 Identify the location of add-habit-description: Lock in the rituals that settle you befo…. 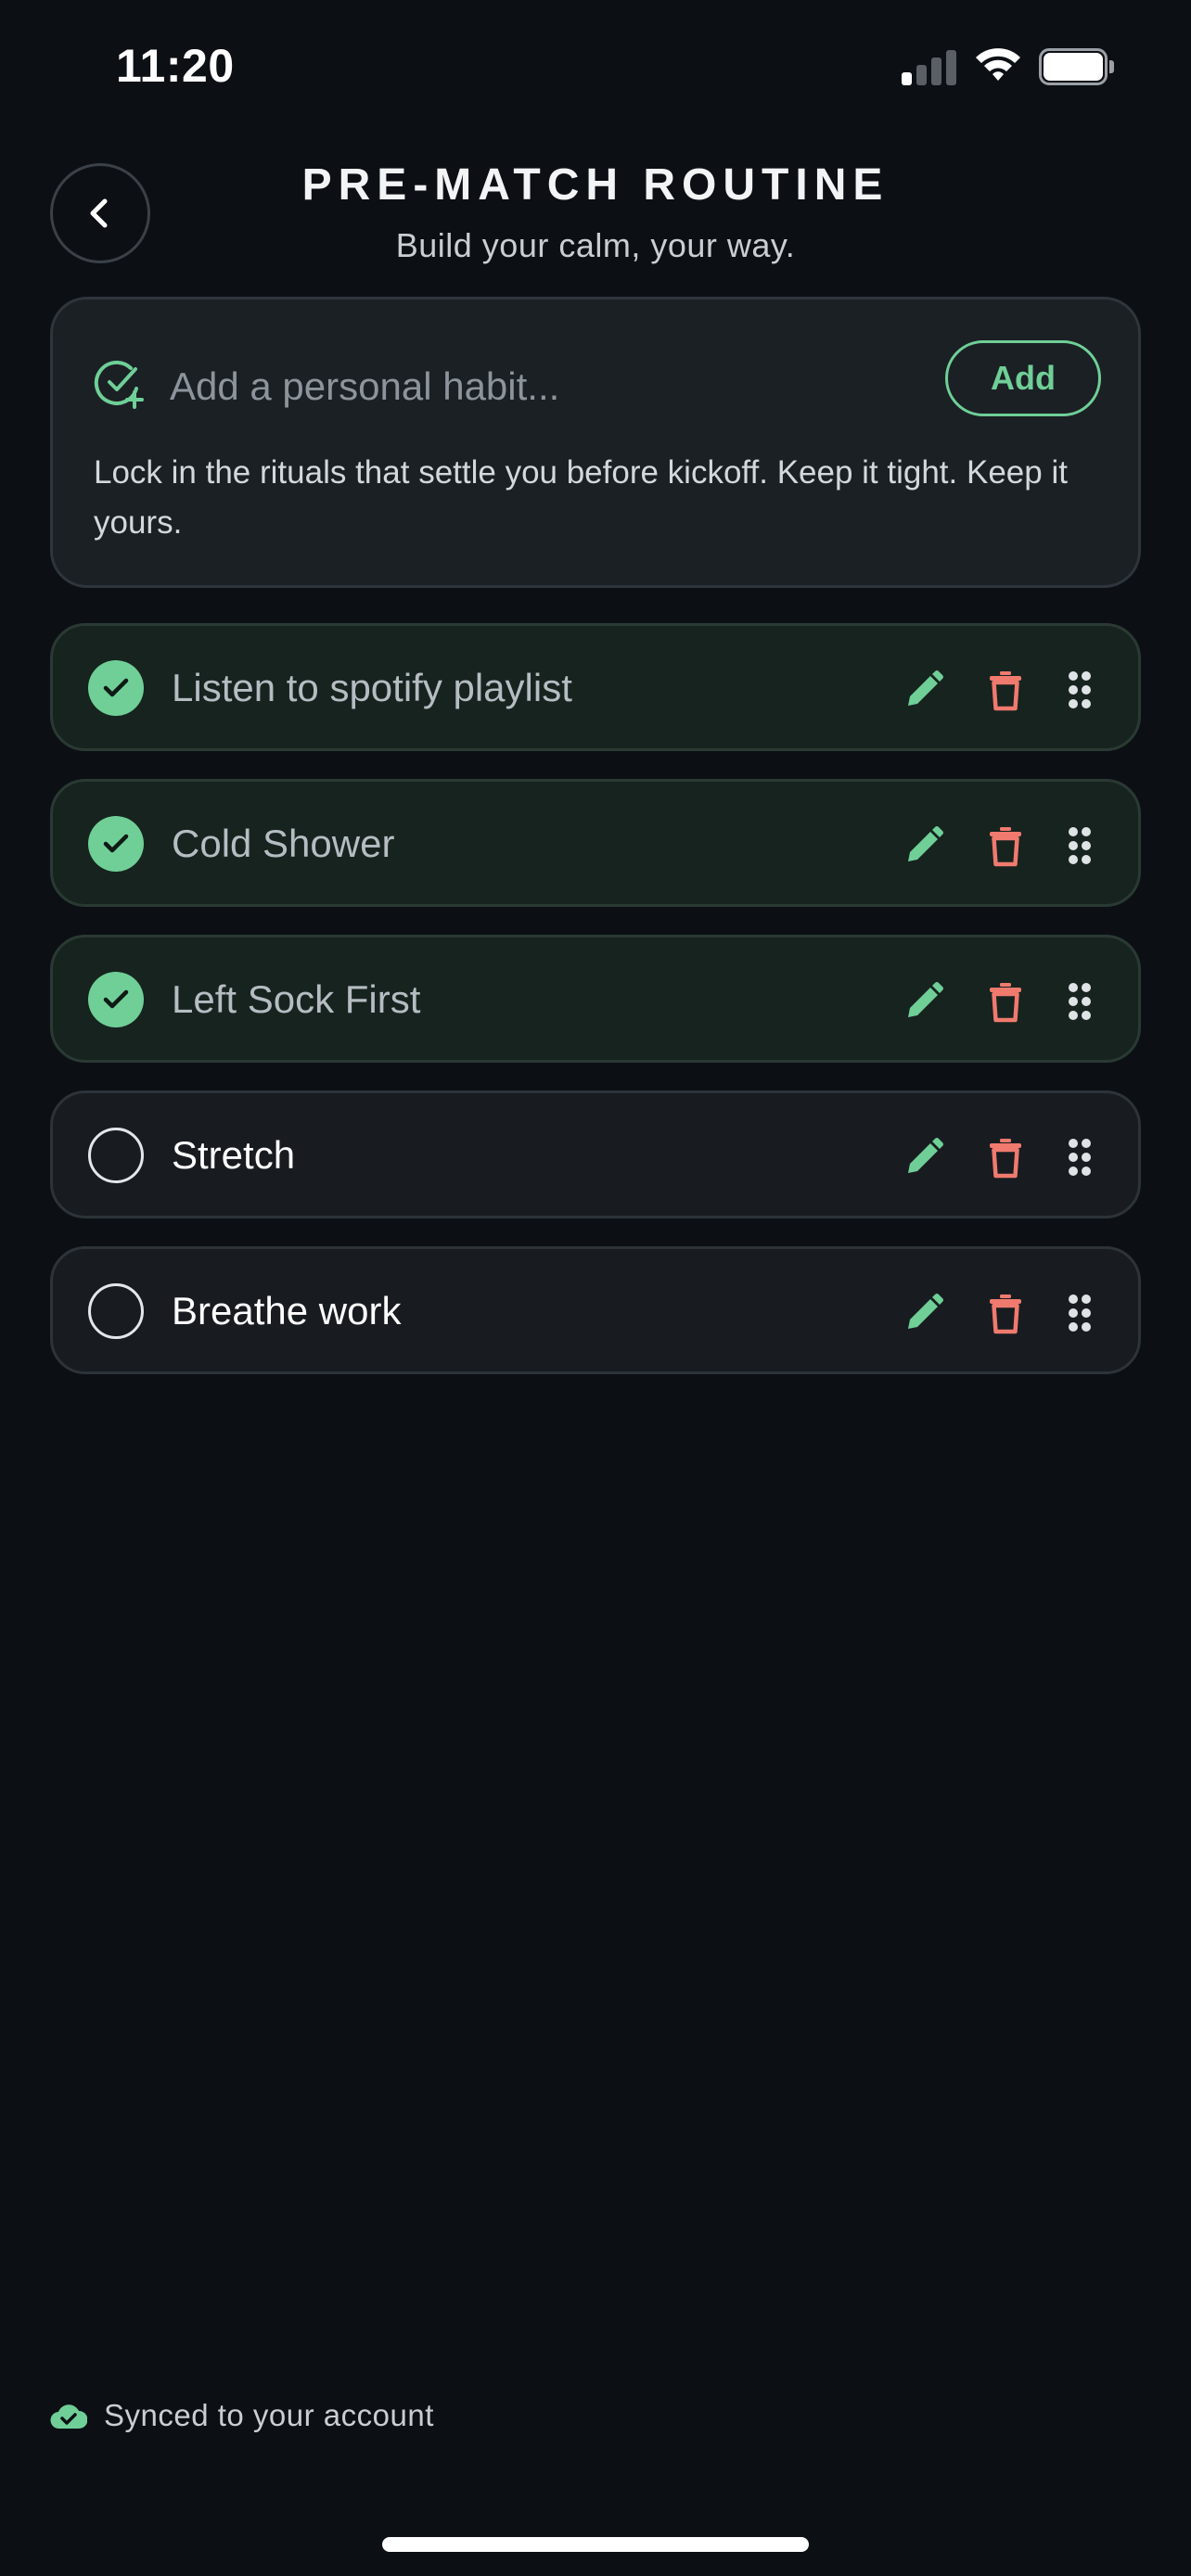
(581, 498).